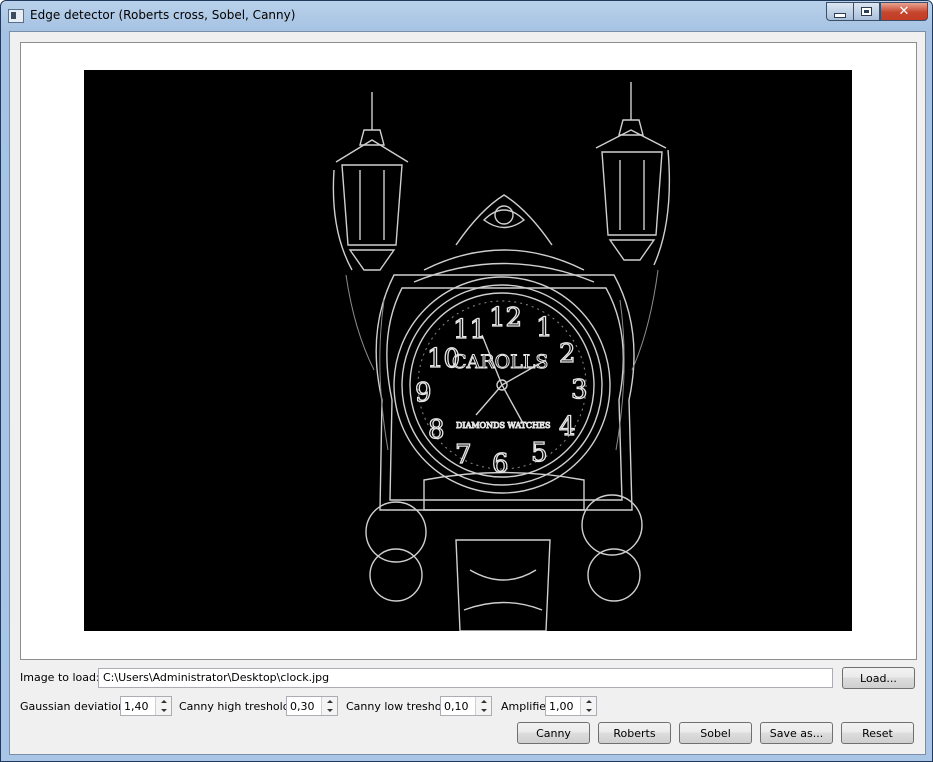 The image size is (933, 762). I want to click on amplifier-spin-arrows, so click(588, 706).